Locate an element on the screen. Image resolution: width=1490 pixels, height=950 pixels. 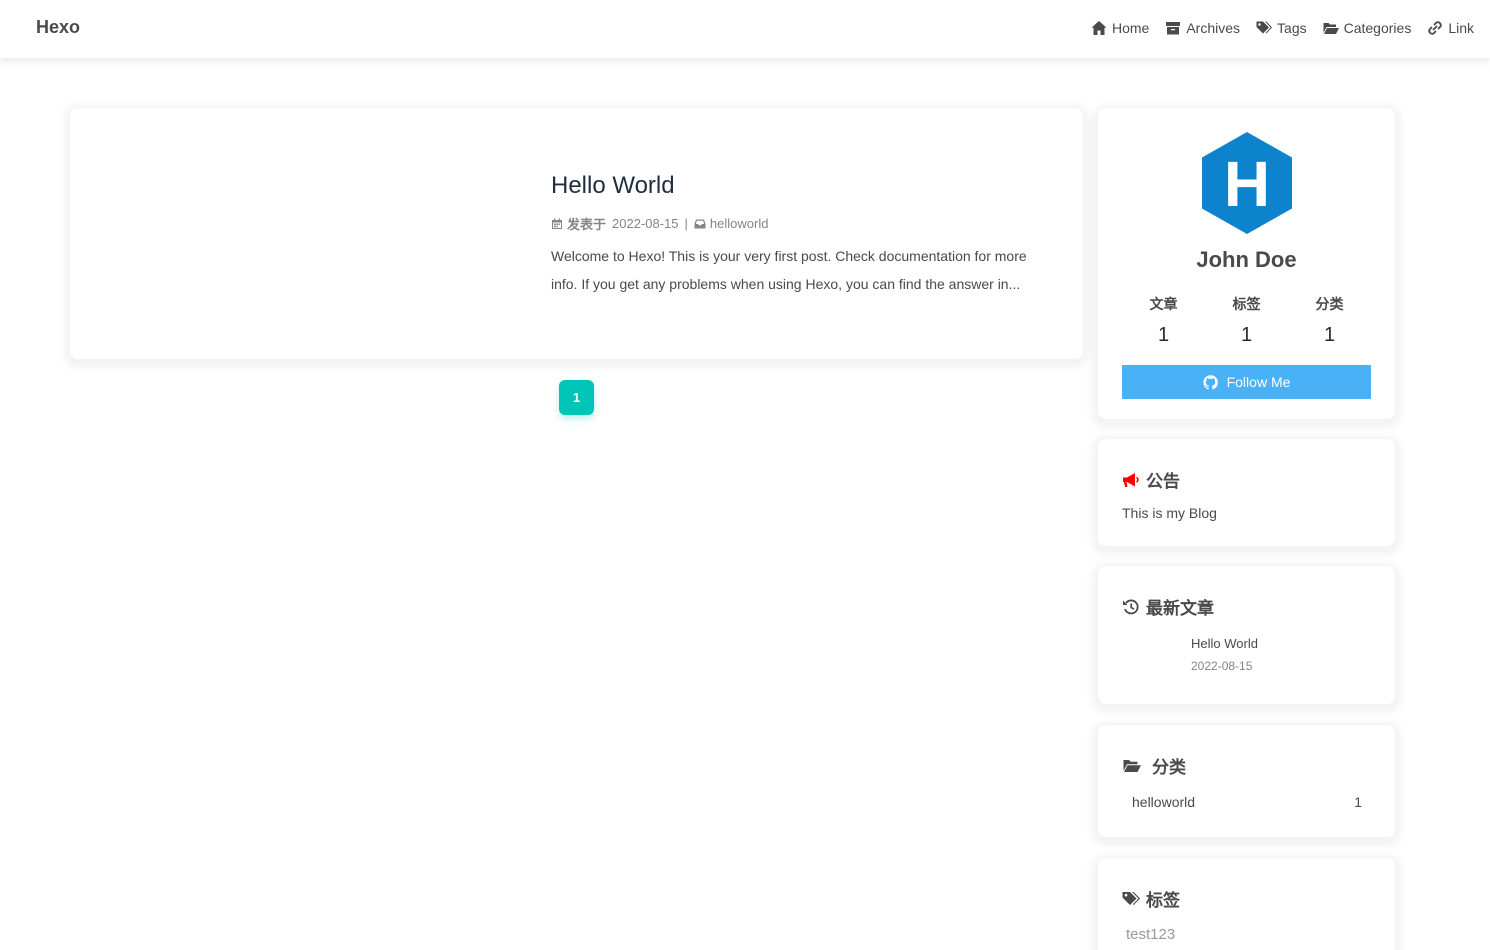
tags-card: 标签 test123 is located at coordinates (1246, 904).